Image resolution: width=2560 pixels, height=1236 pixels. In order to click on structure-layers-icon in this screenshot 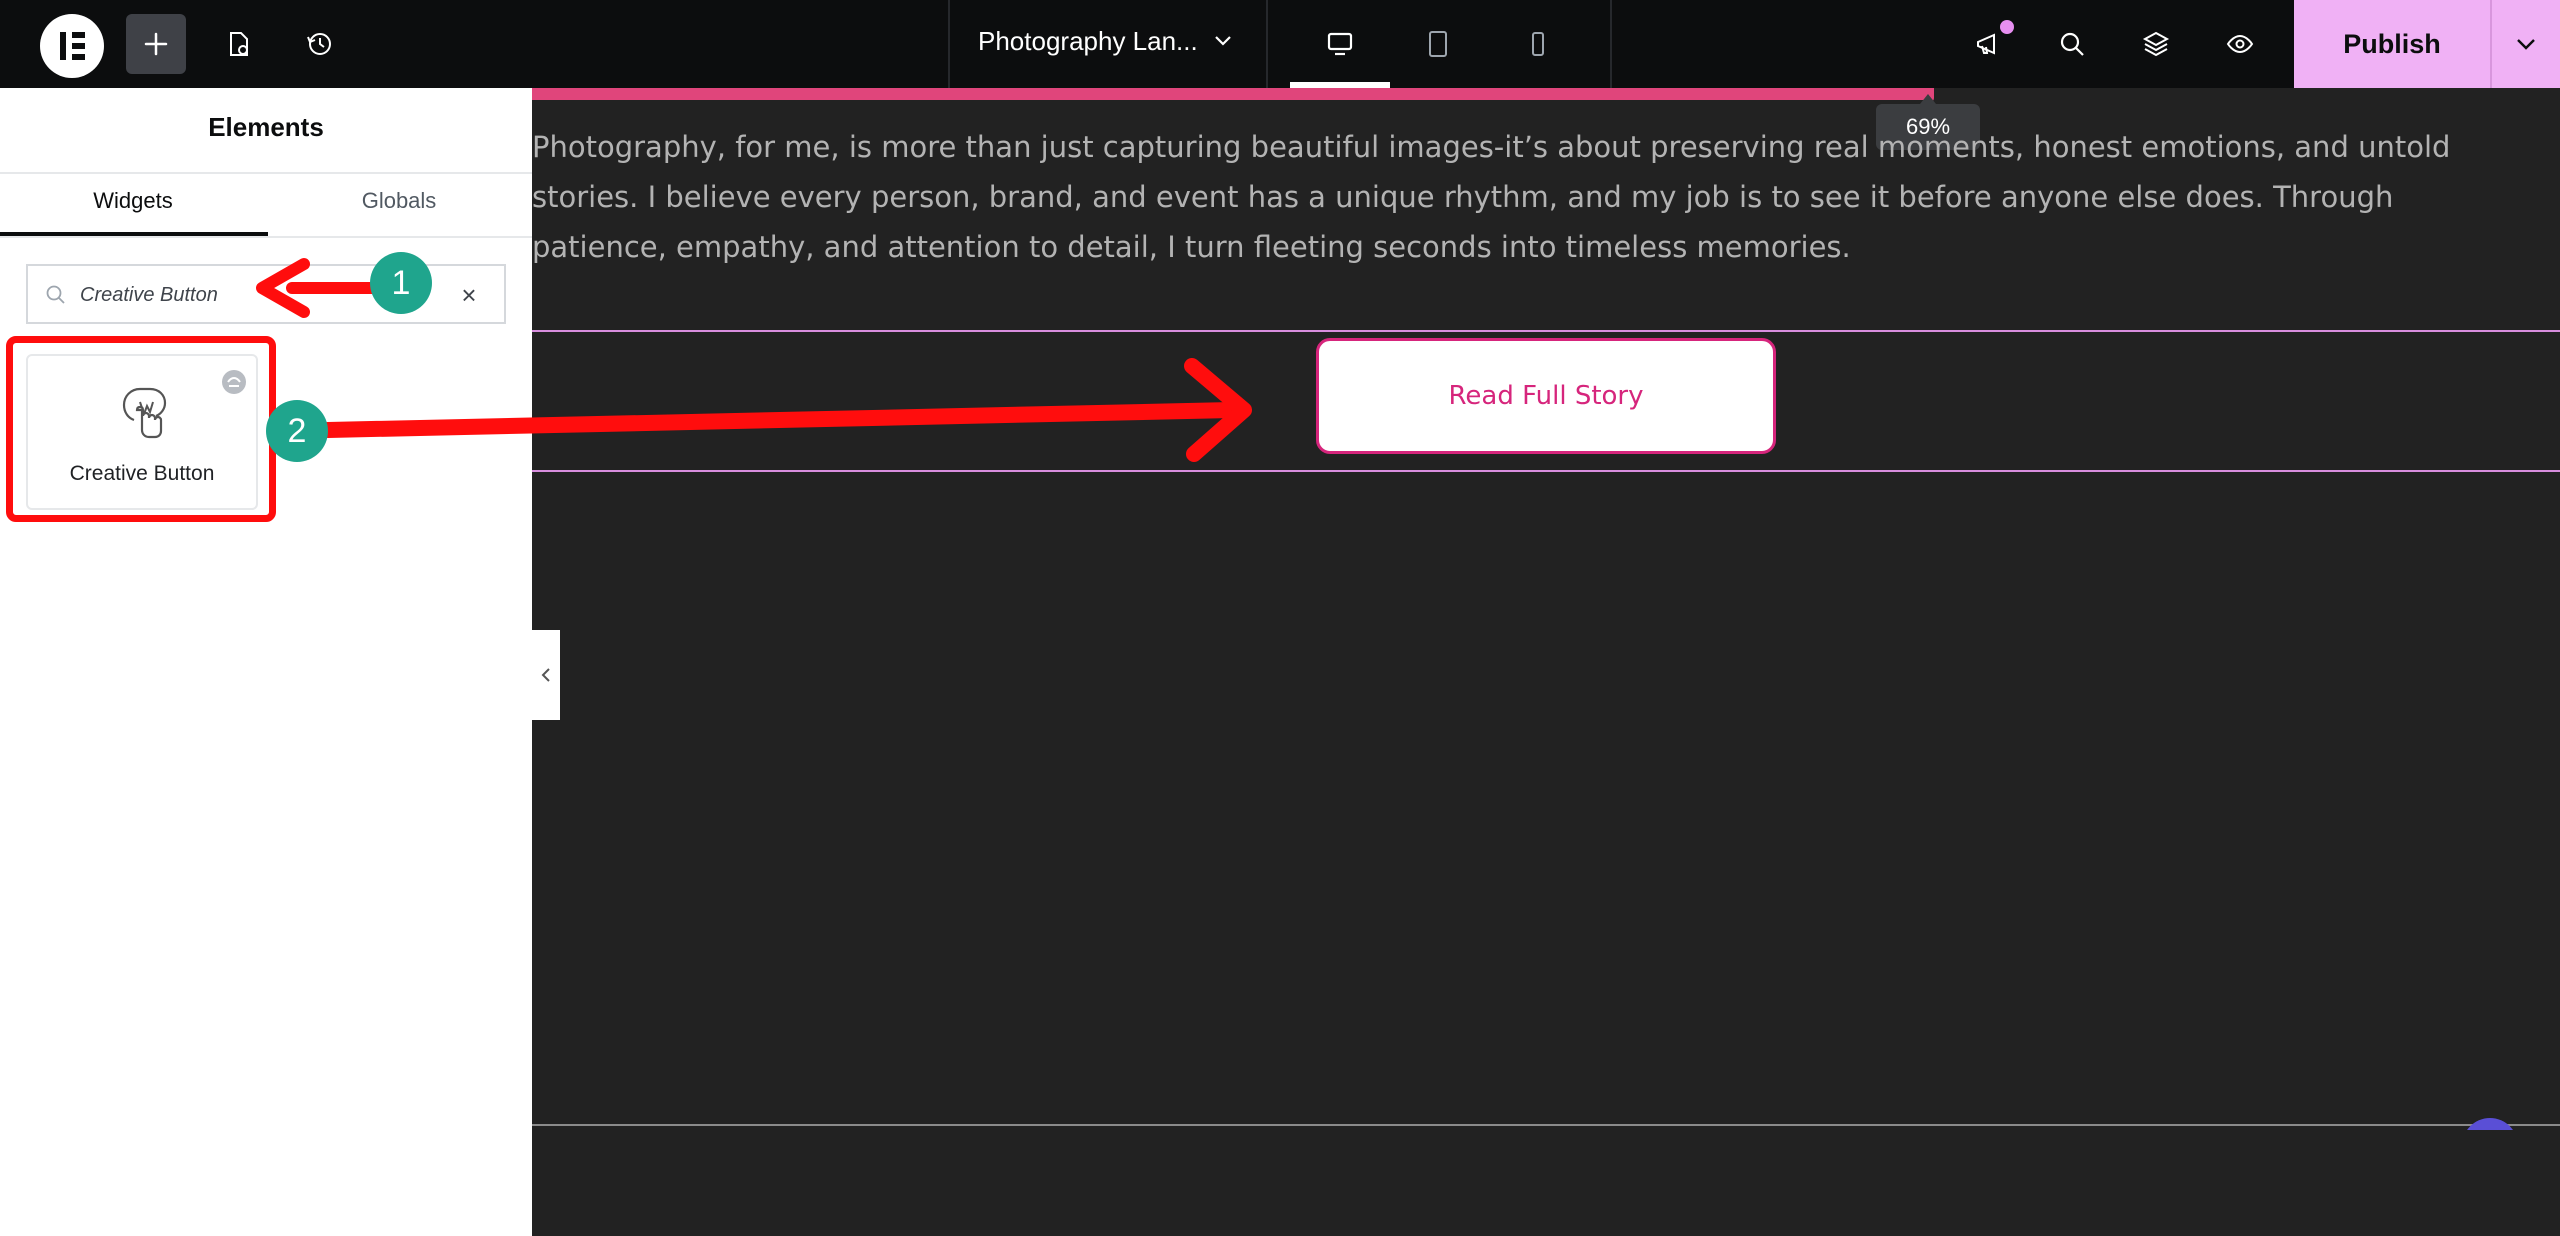, I will do `click(2156, 44)`.